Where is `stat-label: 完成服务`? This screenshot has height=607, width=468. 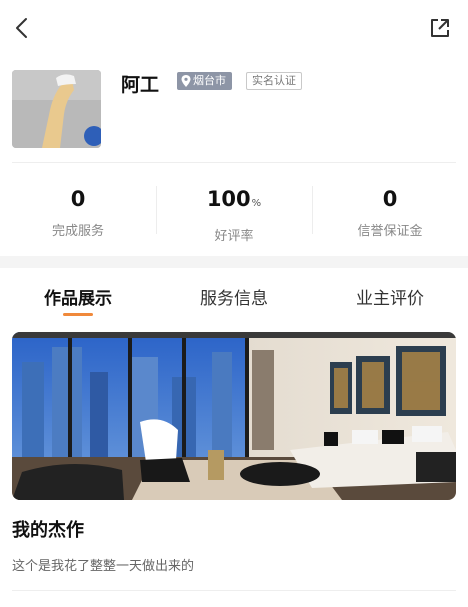
stat-label: 完成服务 is located at coordinates (77, 231).